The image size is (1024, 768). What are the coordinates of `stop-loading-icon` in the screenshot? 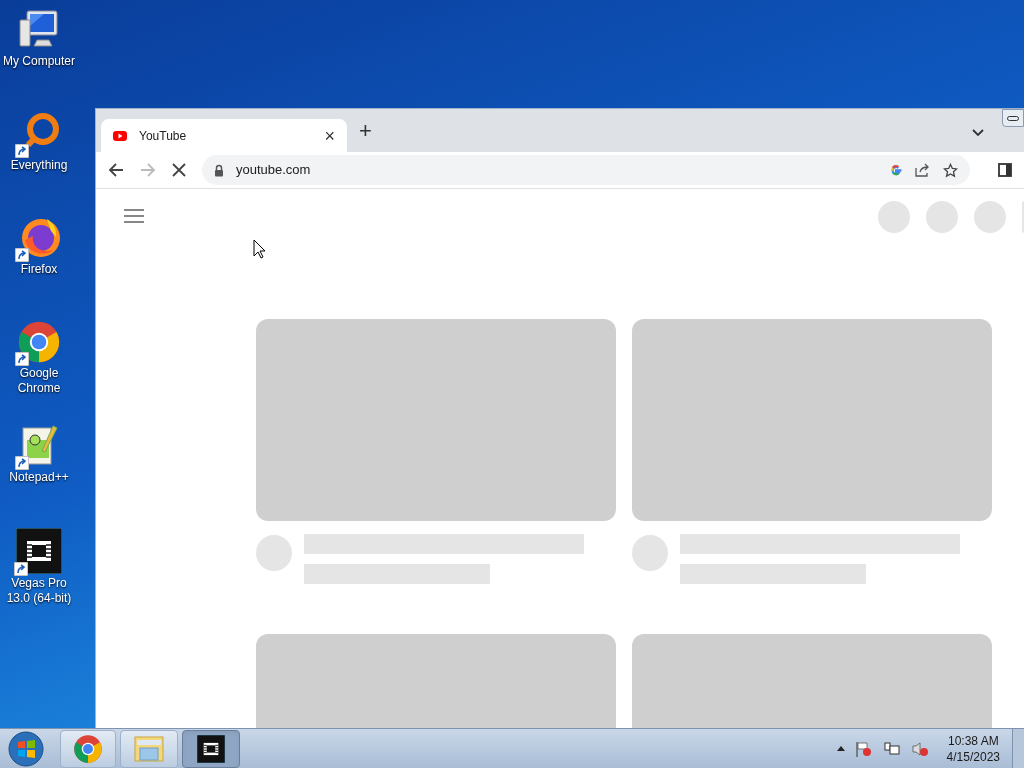 It's located at (179, 170).